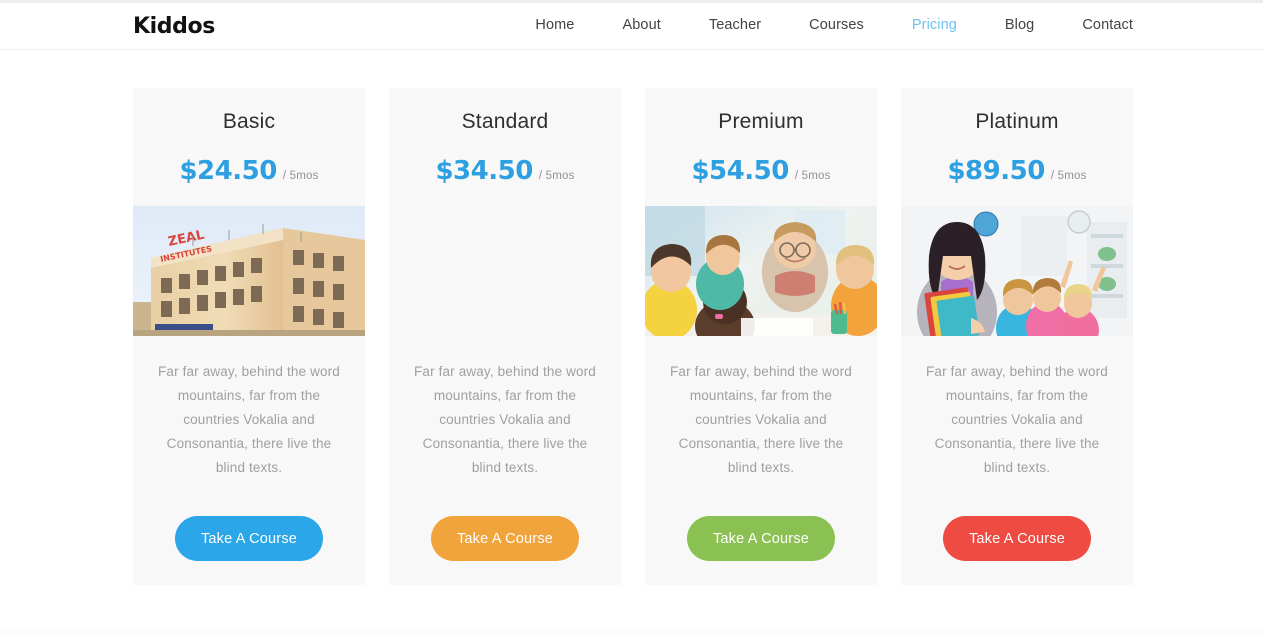  What do you see at coordinates (1095, 25) in the screenshot?
I see `nav-item-contact: Contact` at bounding box center [1095, 25].